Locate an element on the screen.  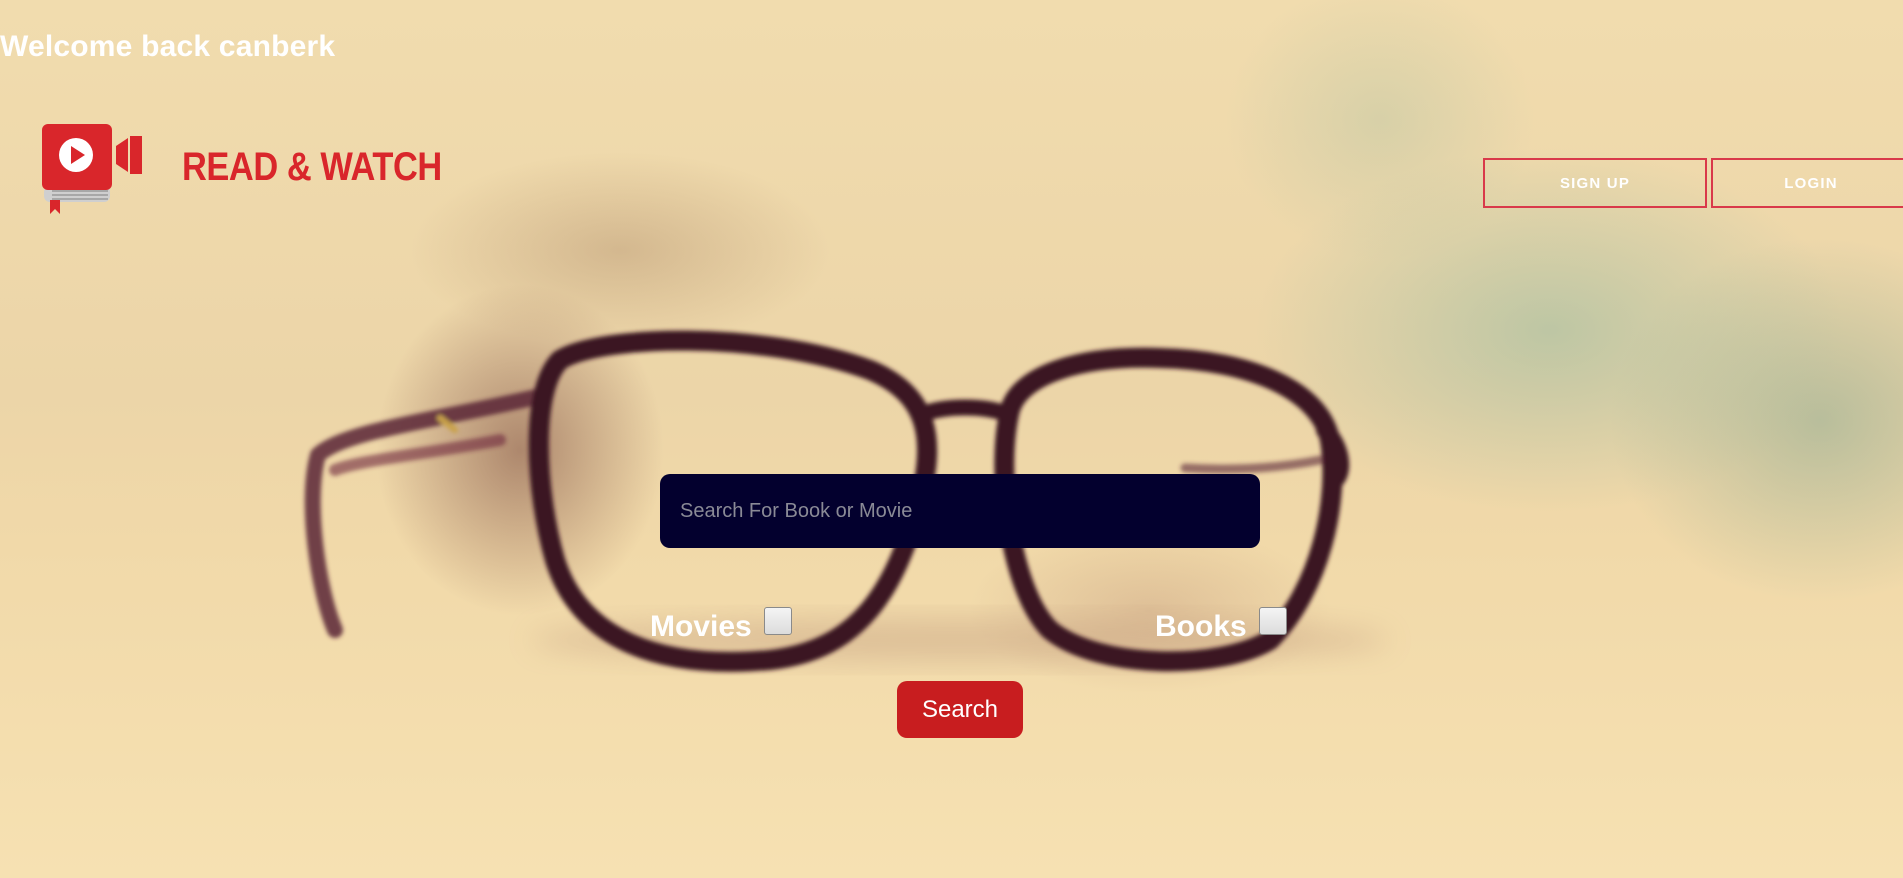
movies-filter: Movies is located at coordinates (721, 621).